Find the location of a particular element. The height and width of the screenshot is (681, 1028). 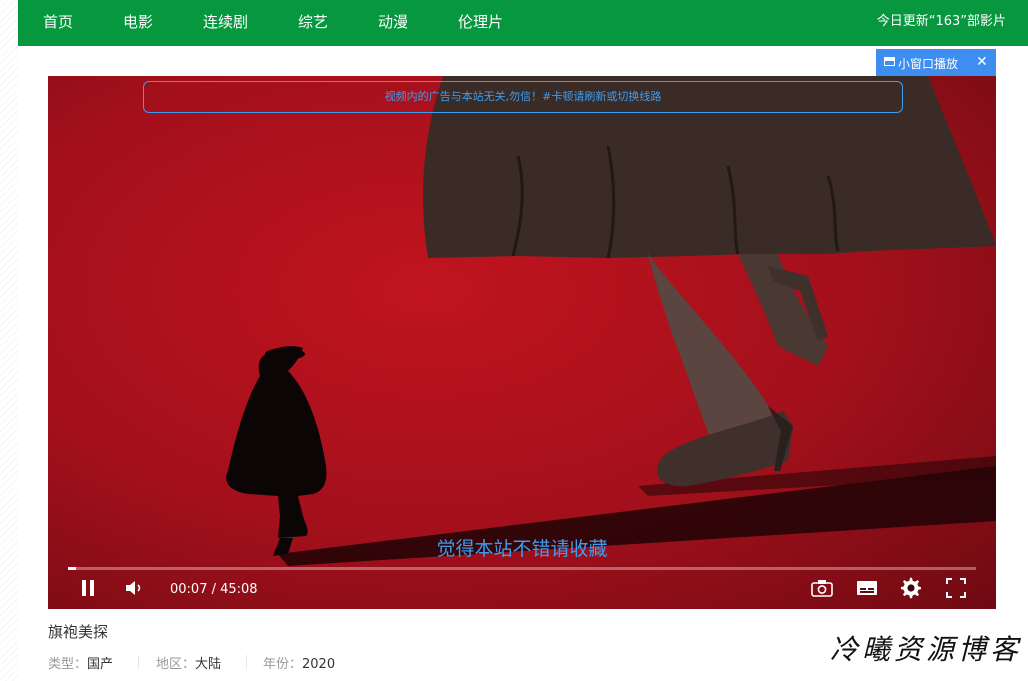

nav-item-variety: 综艺 is located at coordinates (313, 22).